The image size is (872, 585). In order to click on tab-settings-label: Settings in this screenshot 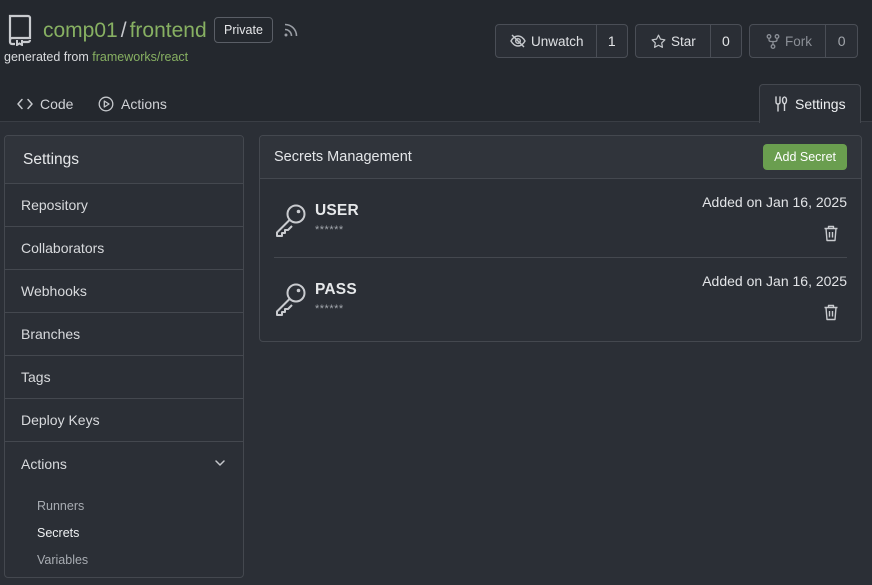, I will do `click(820, 104)`.